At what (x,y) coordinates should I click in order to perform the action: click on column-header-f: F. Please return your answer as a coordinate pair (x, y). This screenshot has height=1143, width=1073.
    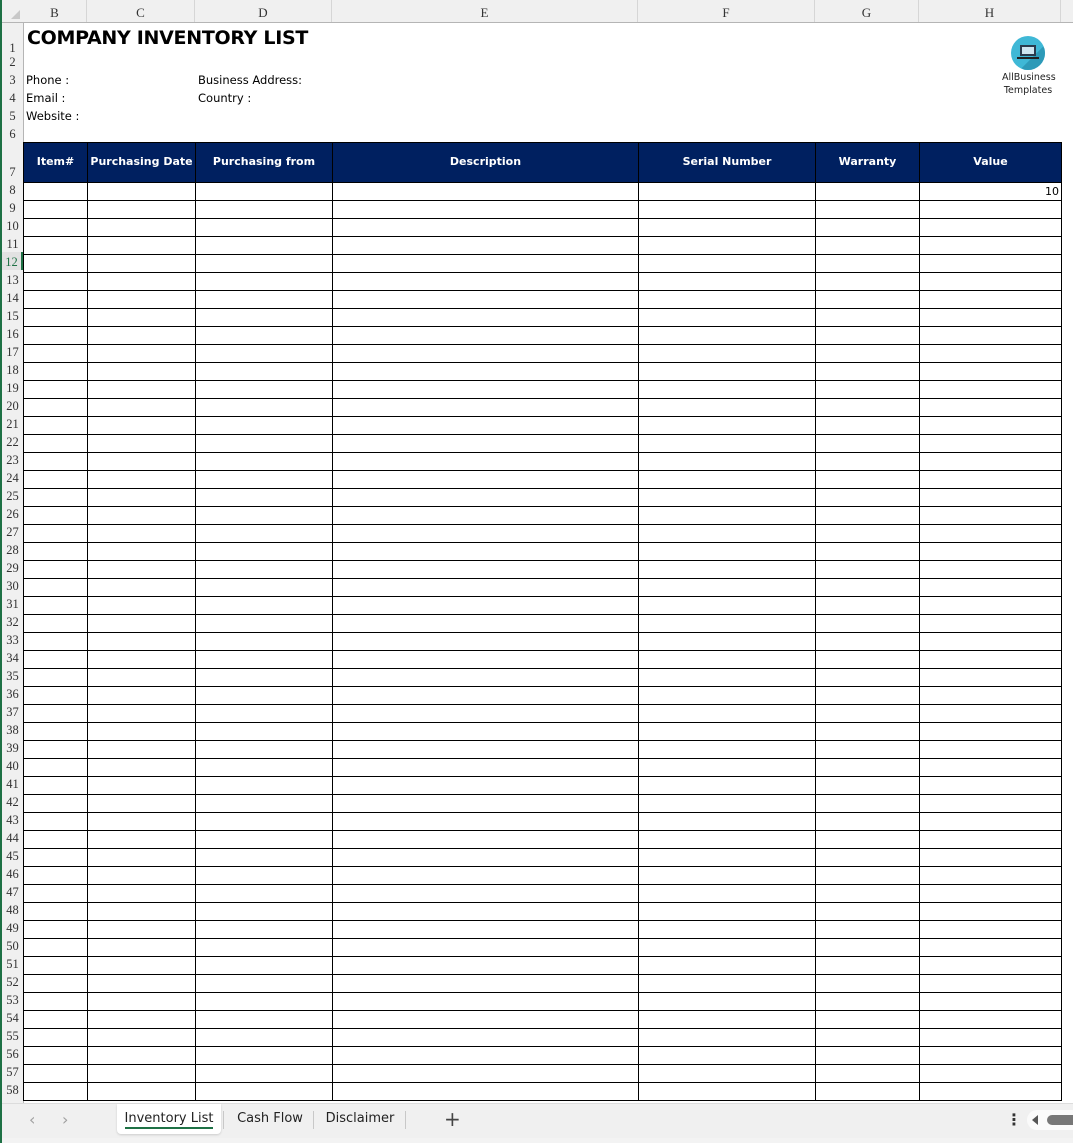
    Looking at the image, I should click on (726, 11).